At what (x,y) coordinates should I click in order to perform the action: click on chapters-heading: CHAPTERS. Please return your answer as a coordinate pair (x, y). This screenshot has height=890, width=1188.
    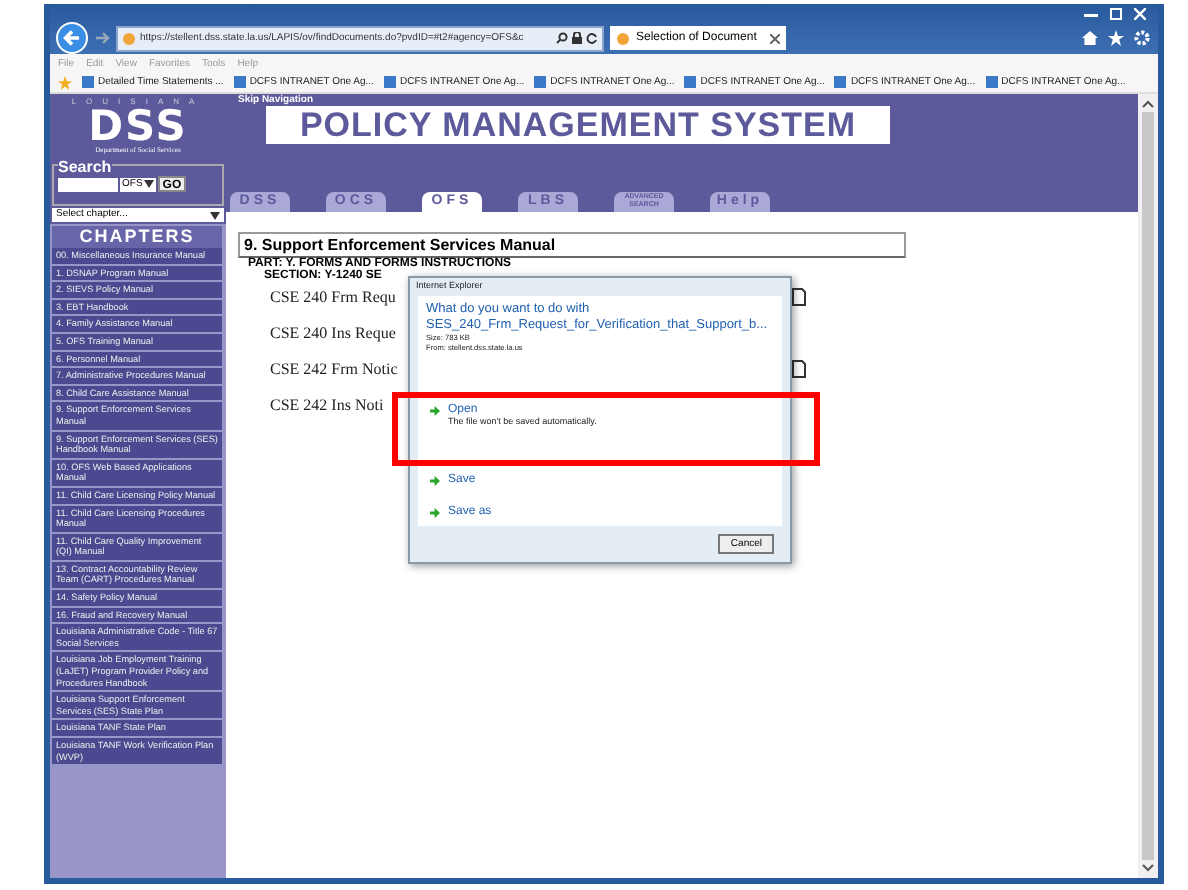
    Looking at the image, I should click on (137, 237).